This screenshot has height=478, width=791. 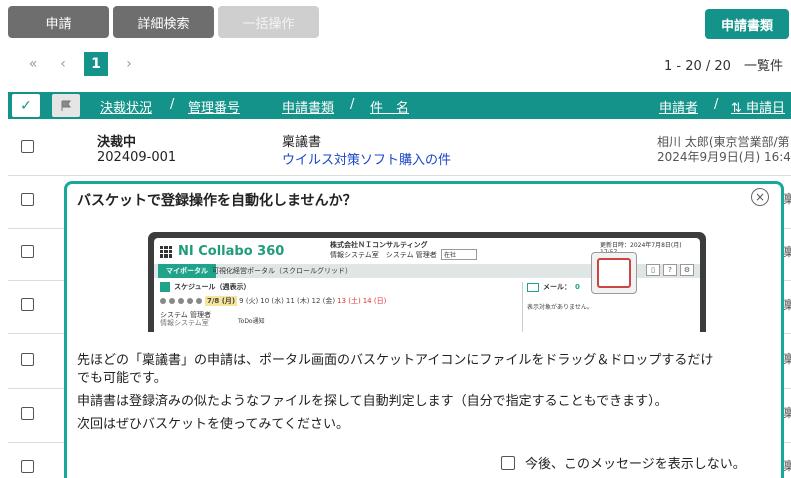 I want to click on sort-status: 決裁状況, so click(x=126, y=106).